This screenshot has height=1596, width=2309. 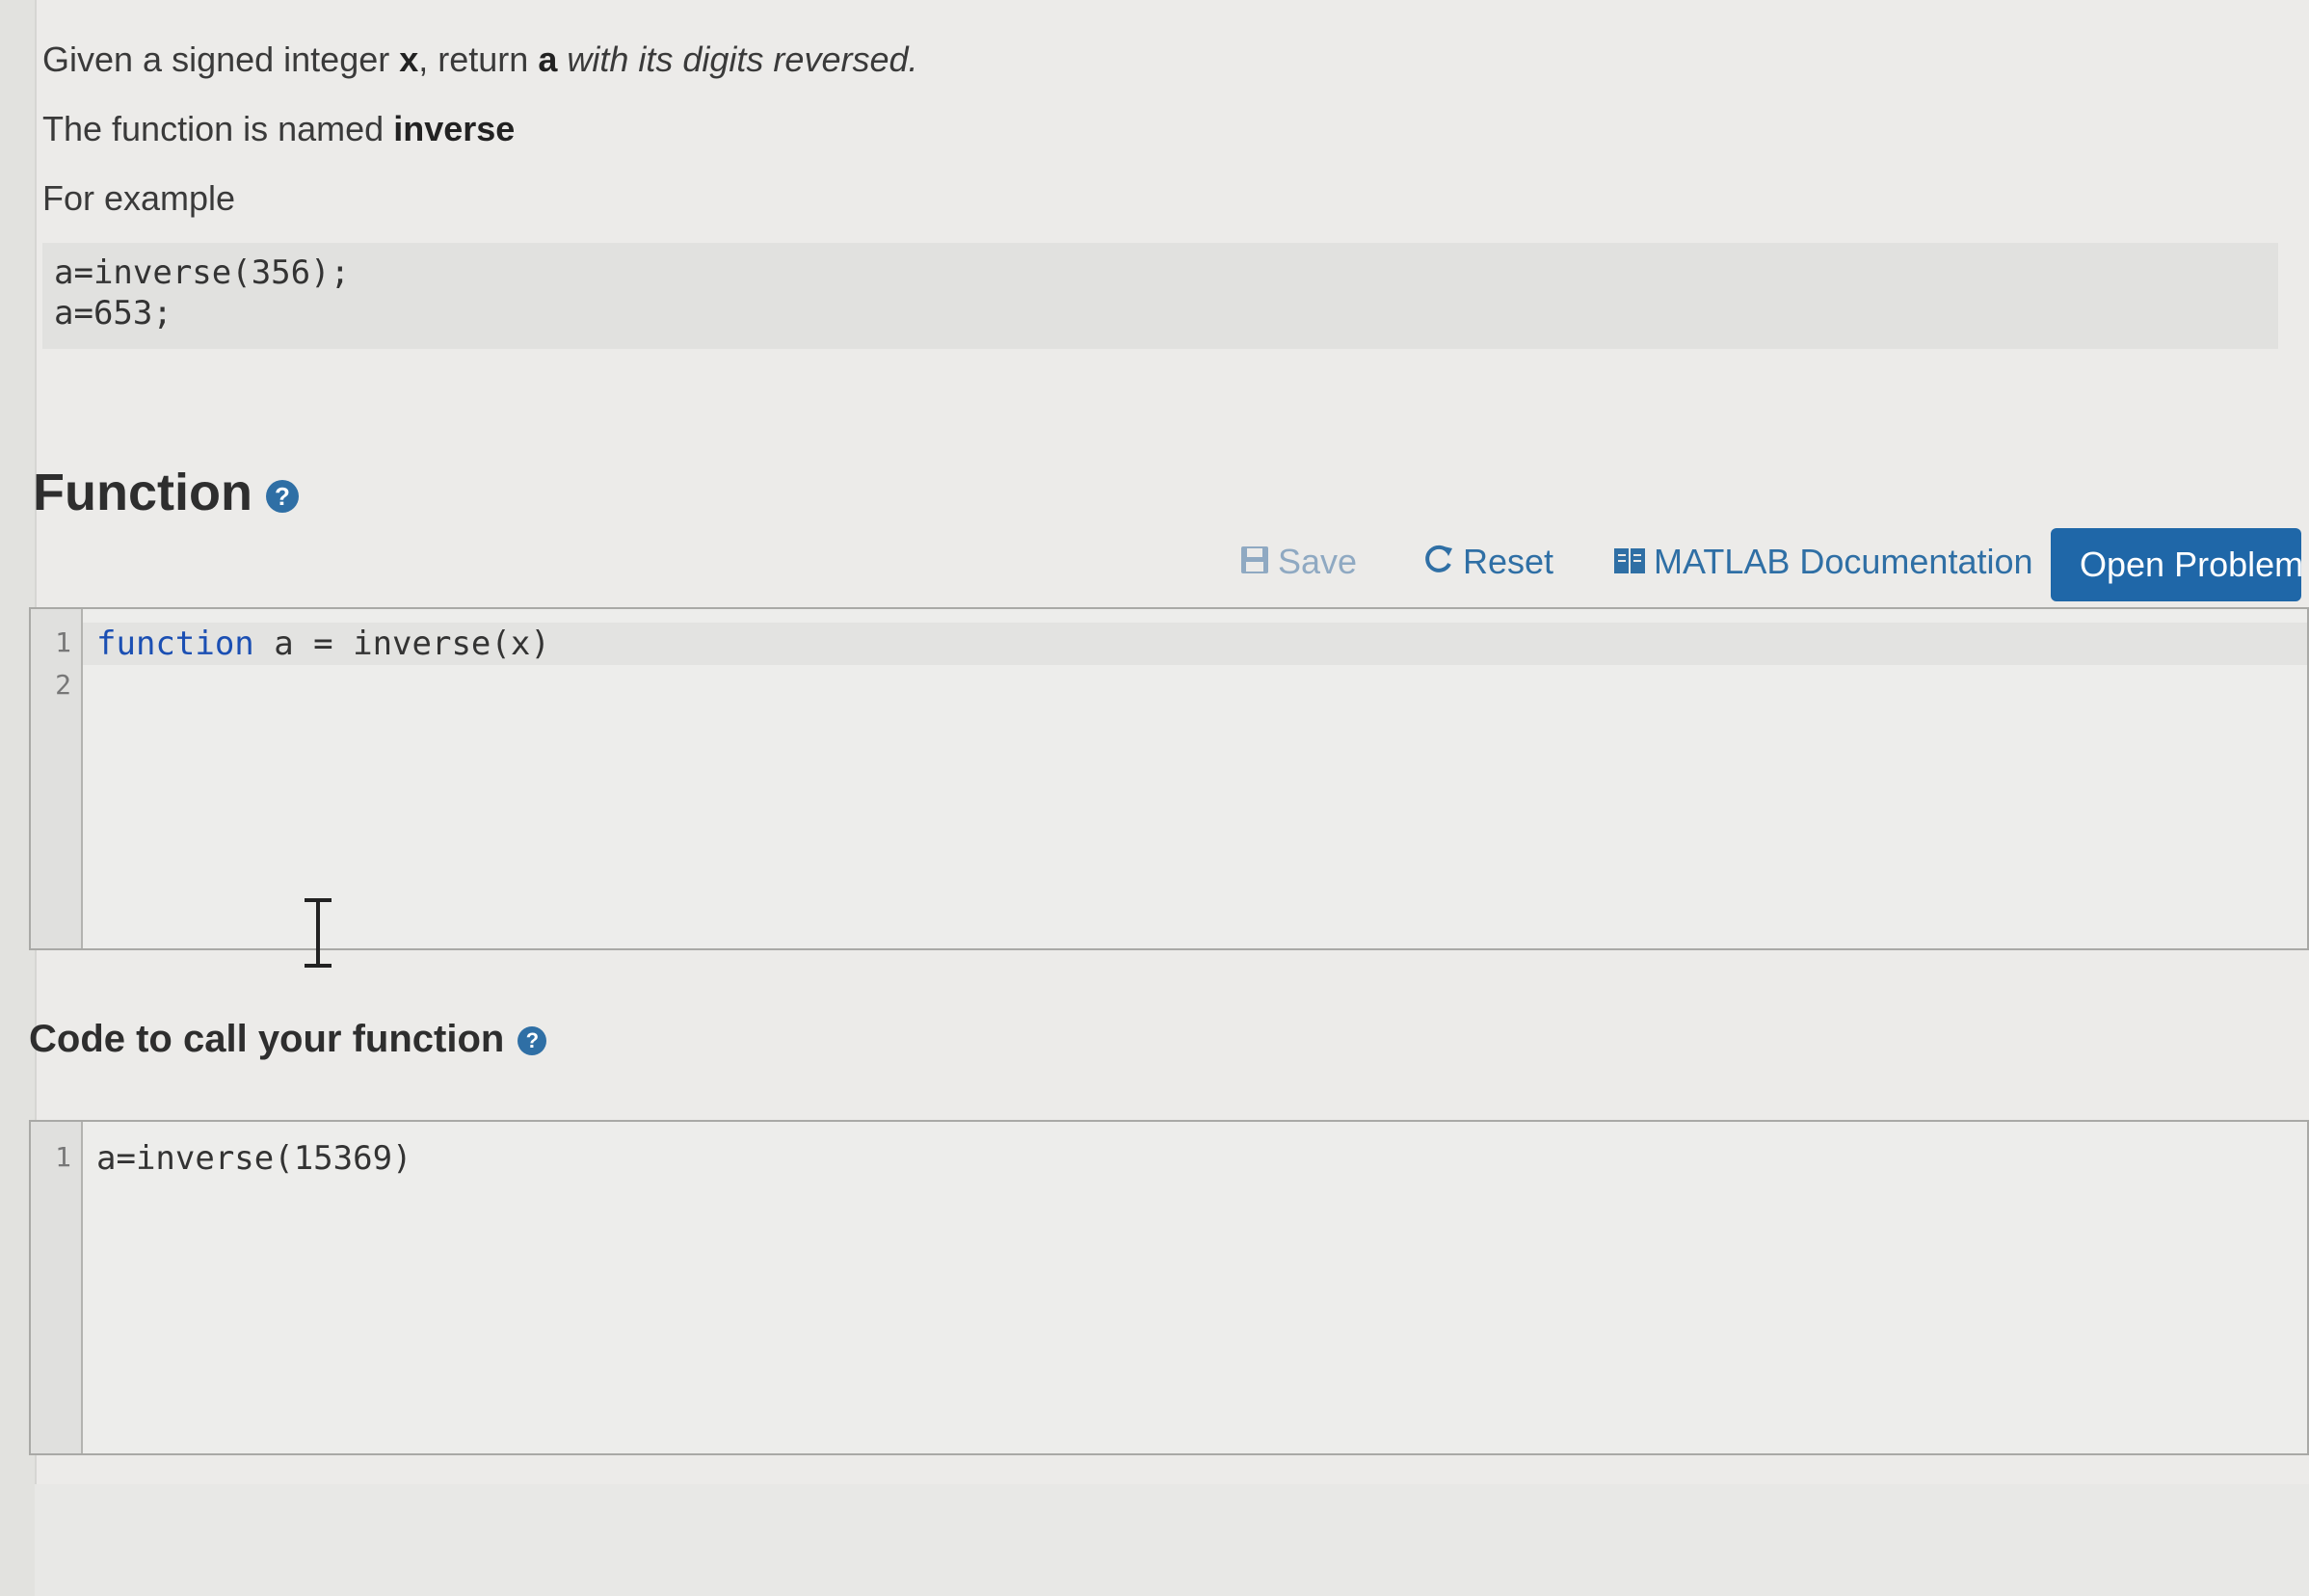 What do you see at coordinates (1298, 562) in the screenshot?
I see `save-button: Save` at bounding box center [1298, 562].